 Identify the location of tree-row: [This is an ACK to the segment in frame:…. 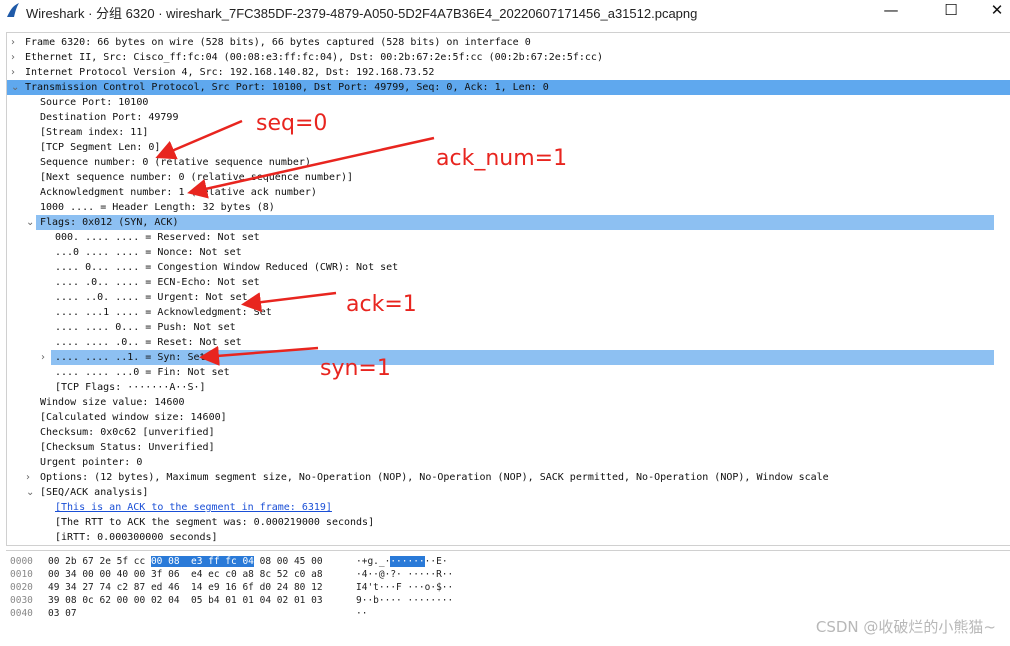
(508, 507).